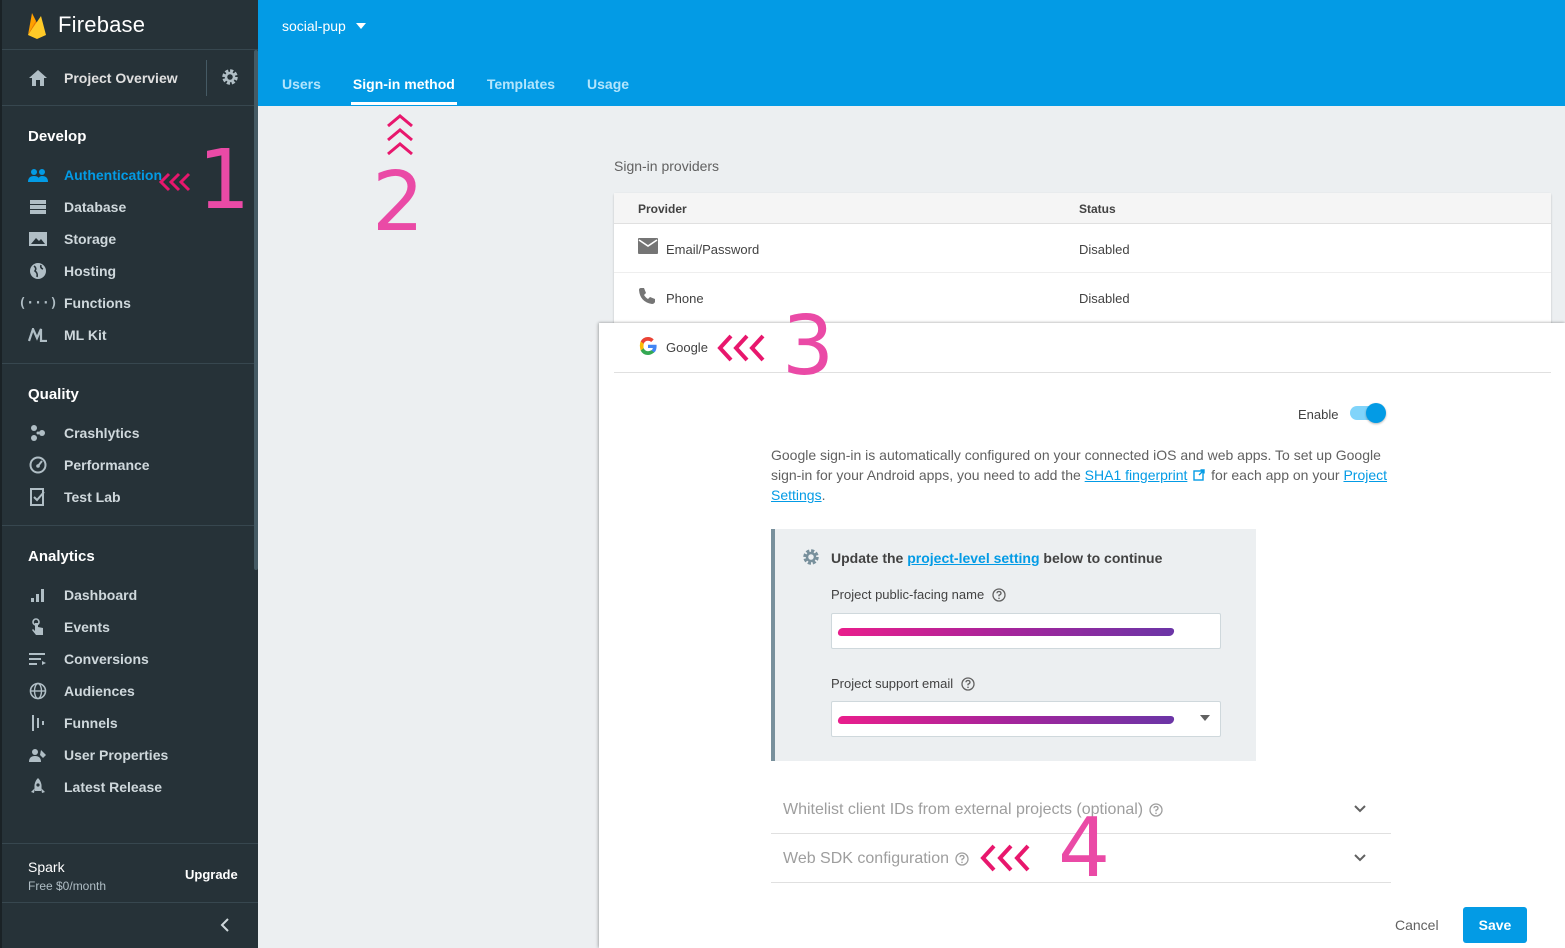 This screenshot has width=1565, height=948. What do you see at coordinates (823, 495) in the screenshot?
I see `desc-text: .` at bounding box center [823, 495].